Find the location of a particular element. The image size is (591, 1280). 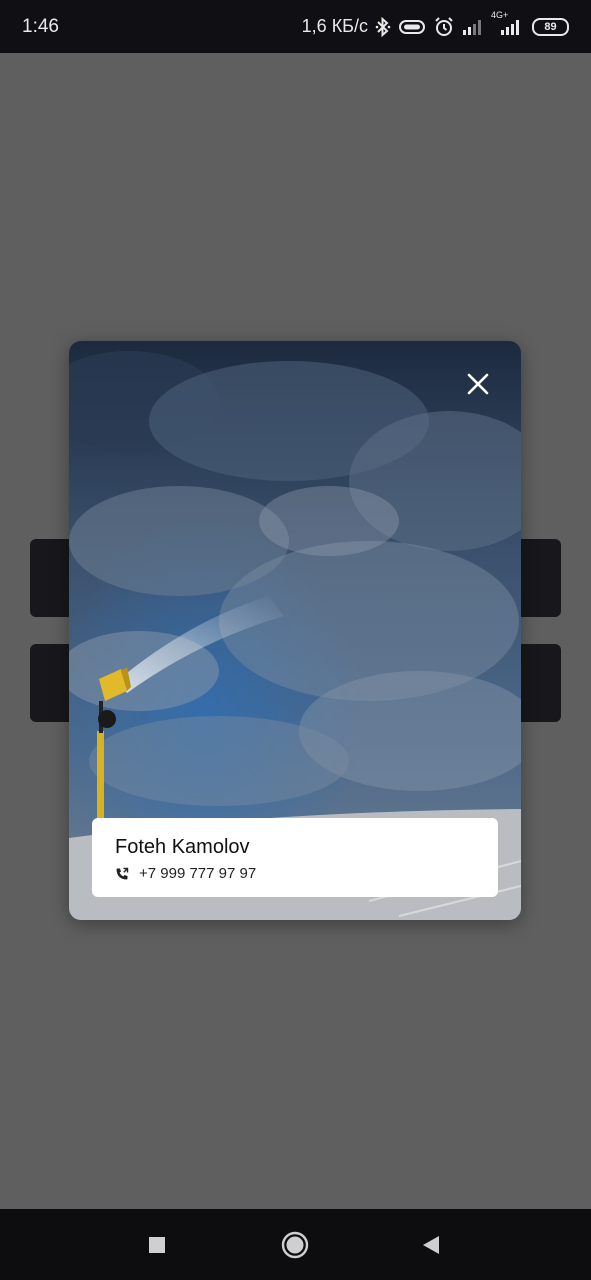

home-circle-icon is located at coordinates (295, 1244).